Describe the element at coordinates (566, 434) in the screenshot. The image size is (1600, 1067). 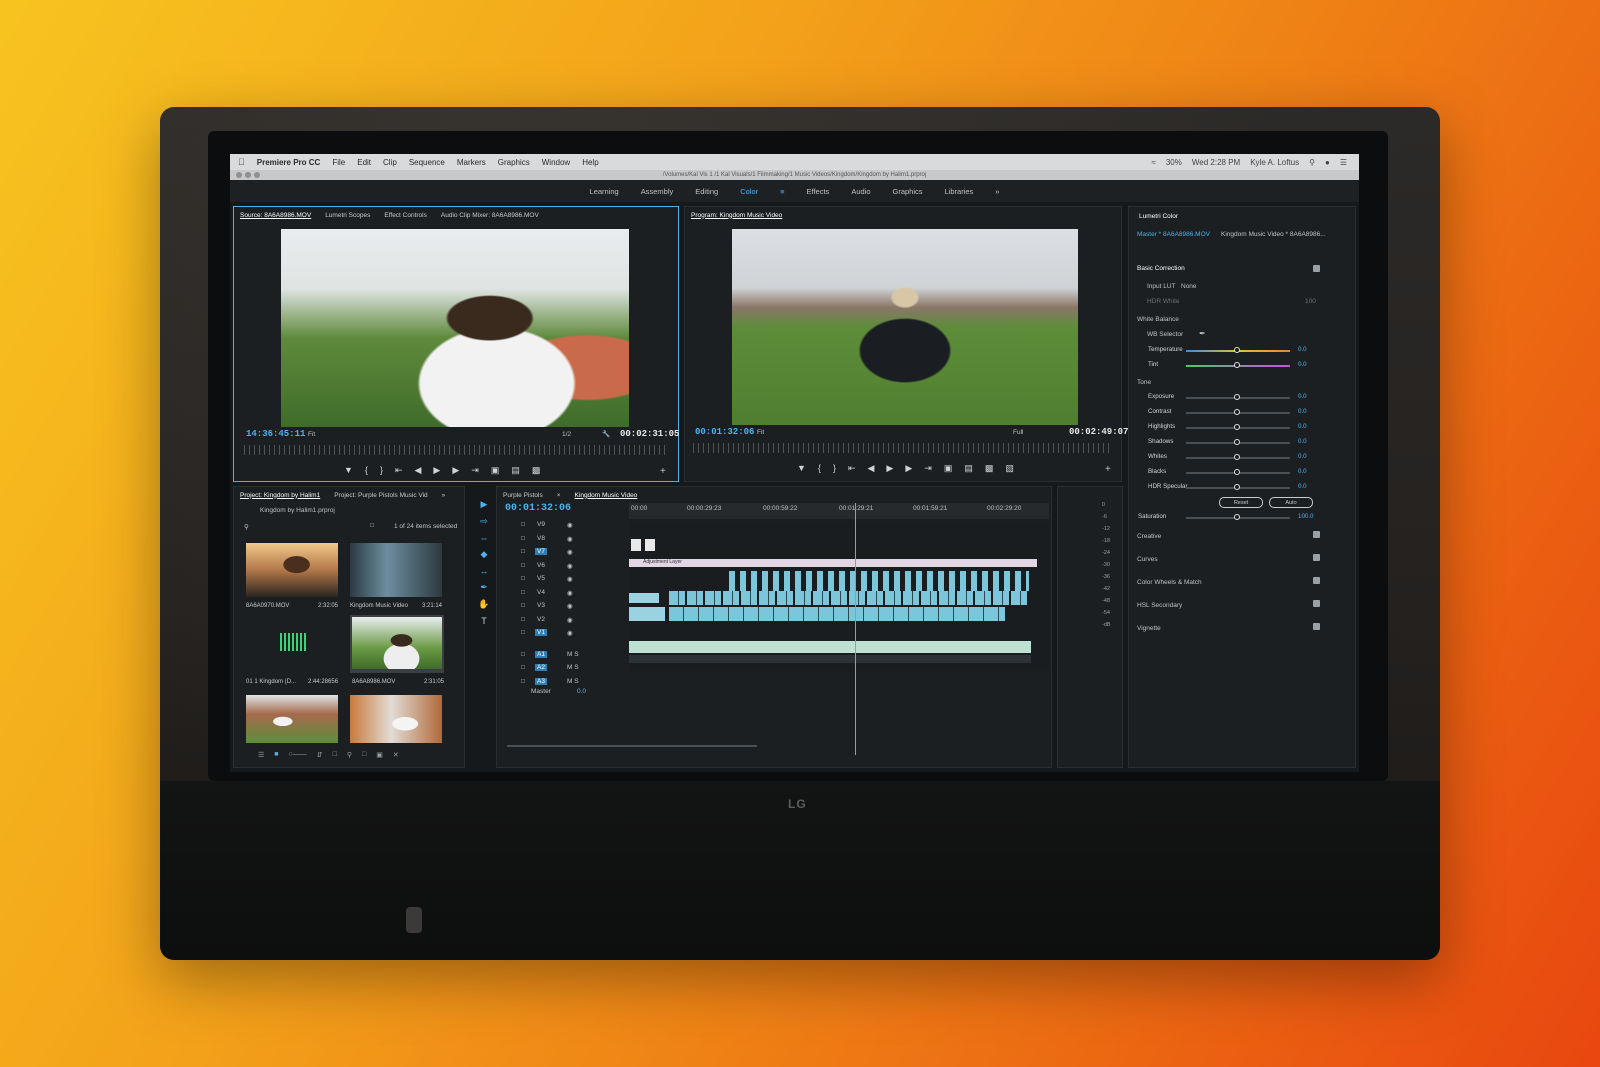
I see `source-resolution: 1/2` at that location.